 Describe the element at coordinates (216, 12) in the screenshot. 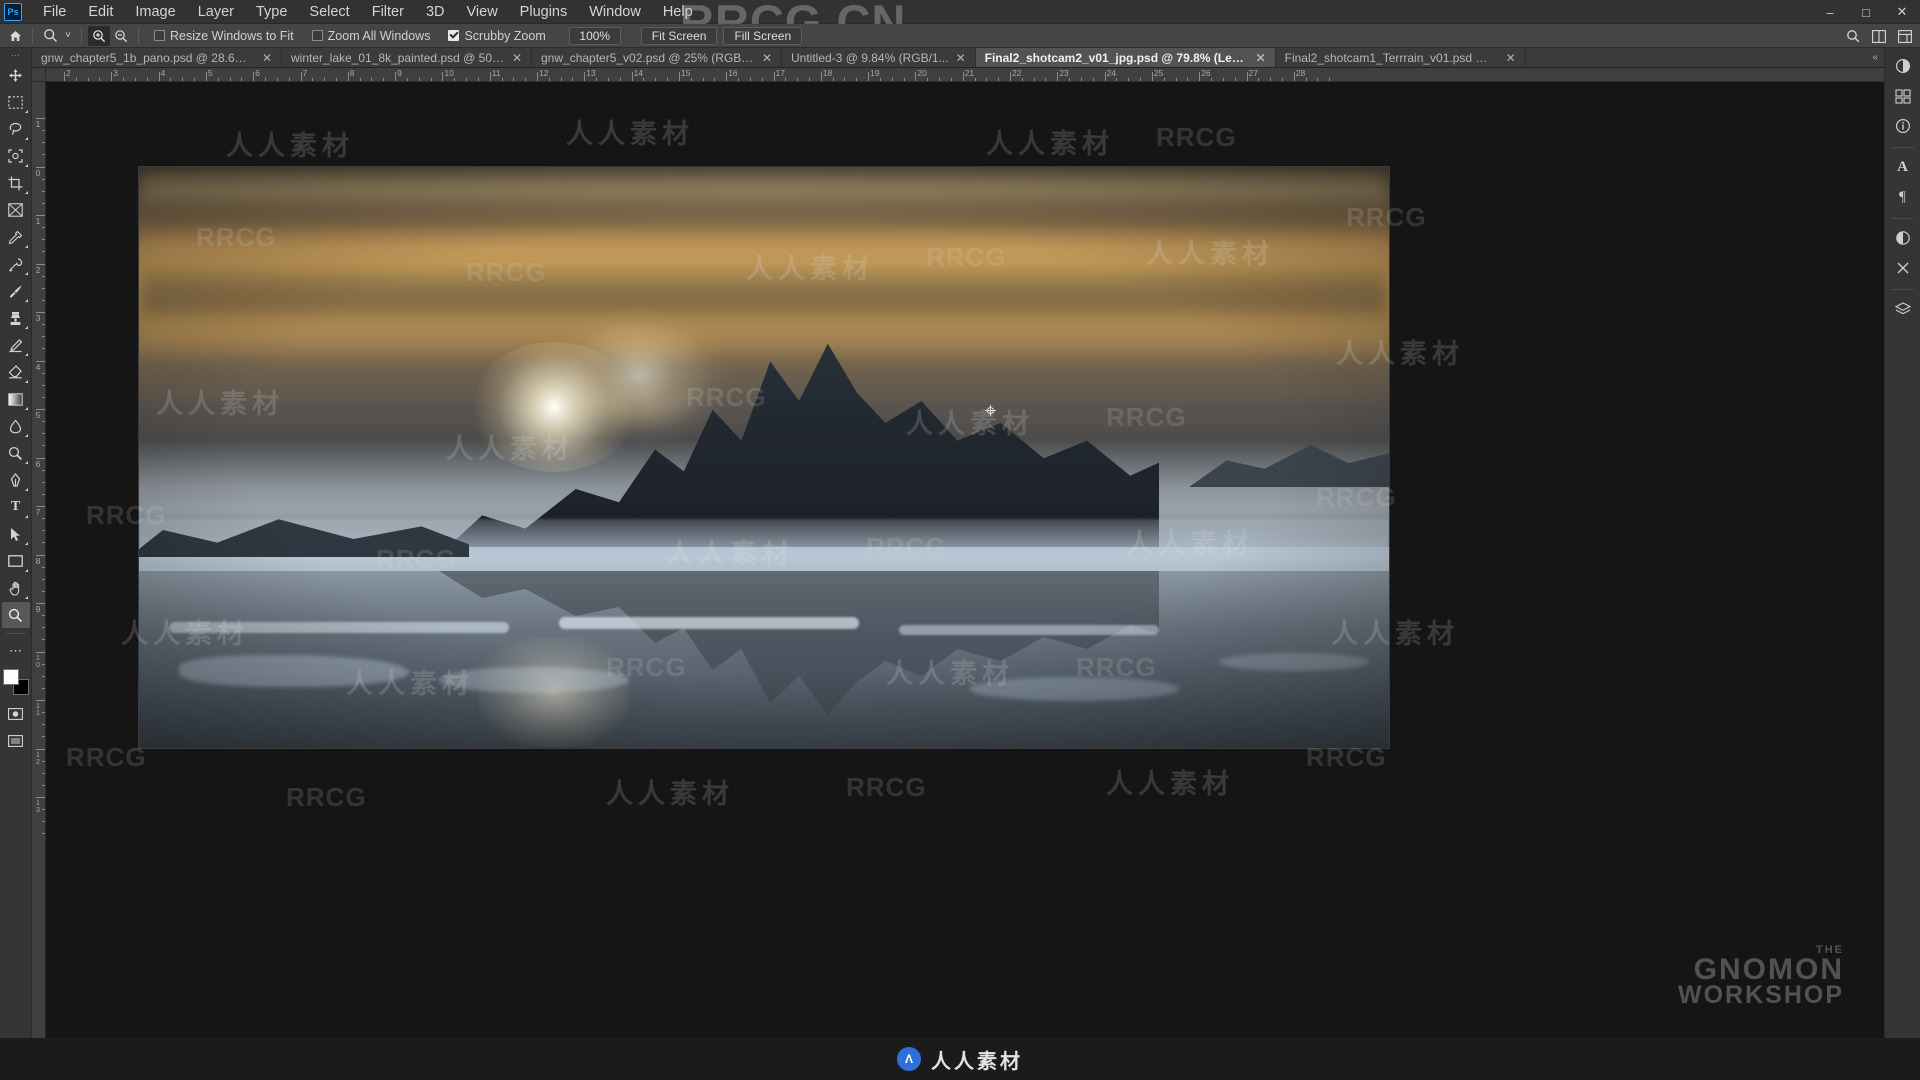

I see `menu-layer: Layer` at that location.